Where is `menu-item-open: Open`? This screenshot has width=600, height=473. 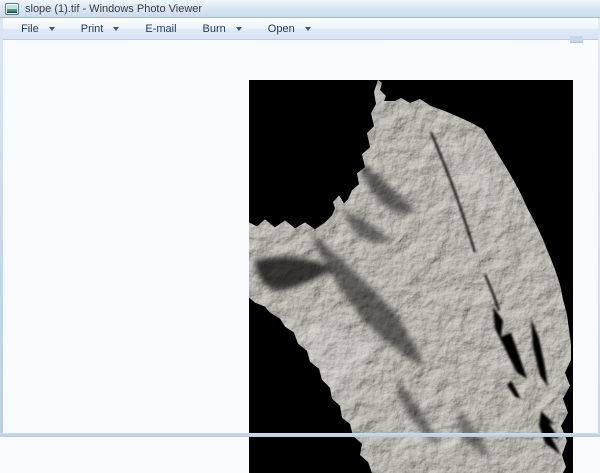 menu-item-open: Open is located at coordinates (289, 29).